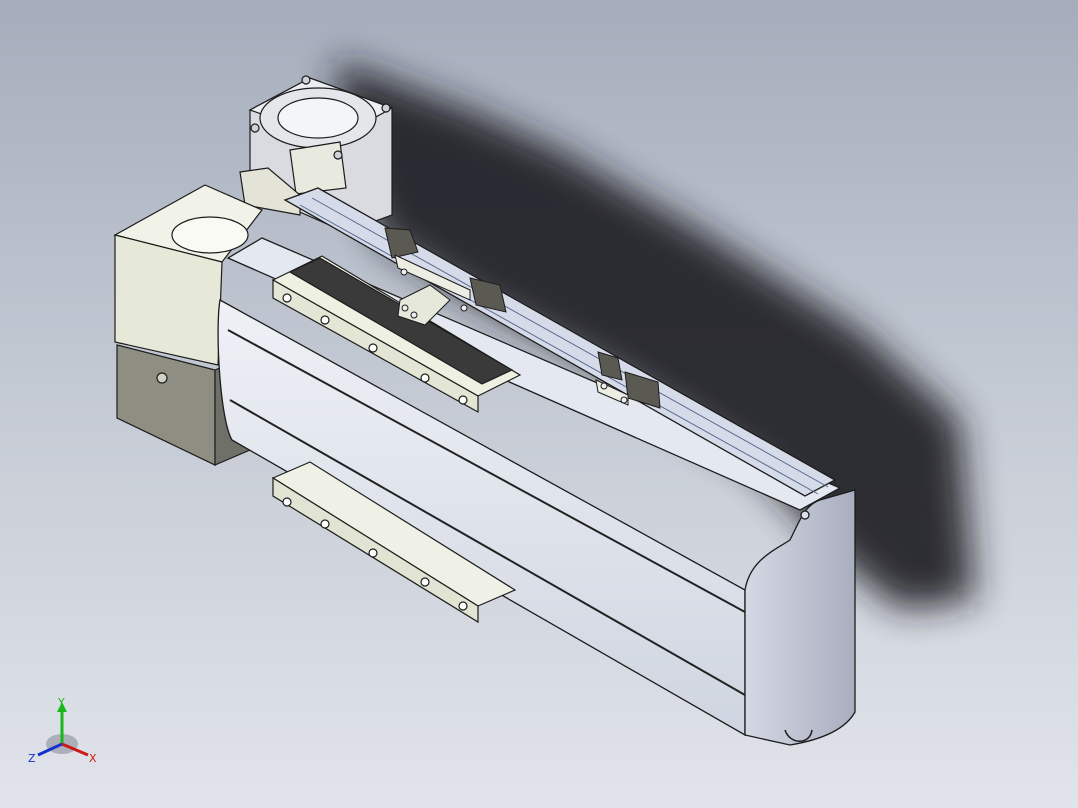 This screenshot has height=808, width=1078. I want to click on motor-cable-gland, so click(318, 168).